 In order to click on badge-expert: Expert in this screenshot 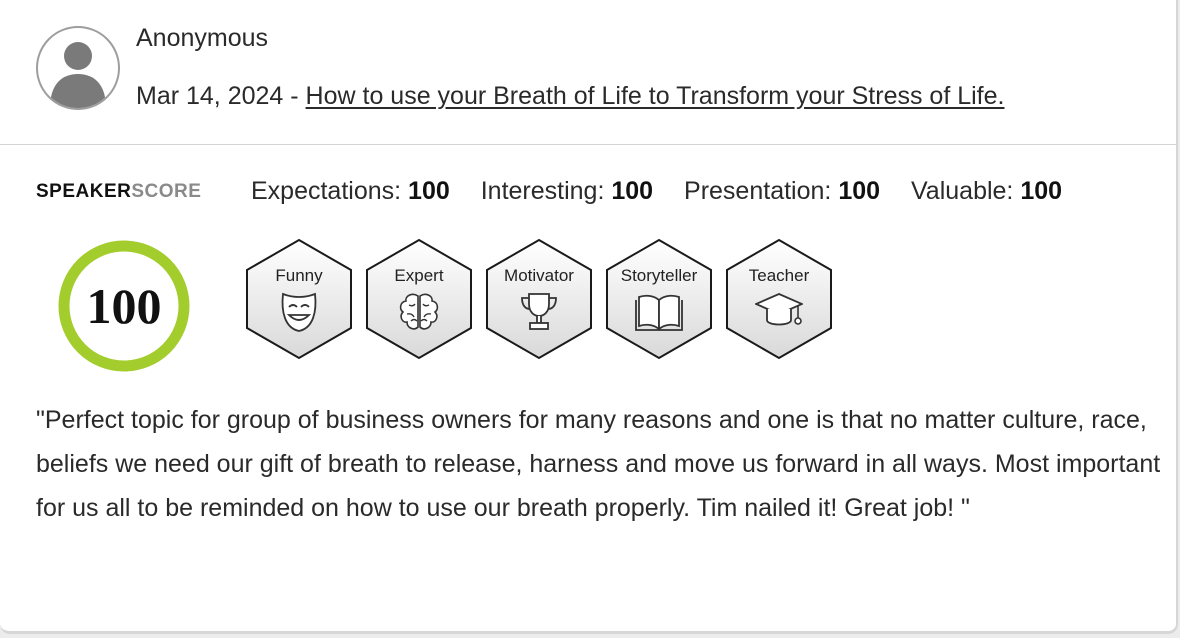, I will do `click(419, 299)`.